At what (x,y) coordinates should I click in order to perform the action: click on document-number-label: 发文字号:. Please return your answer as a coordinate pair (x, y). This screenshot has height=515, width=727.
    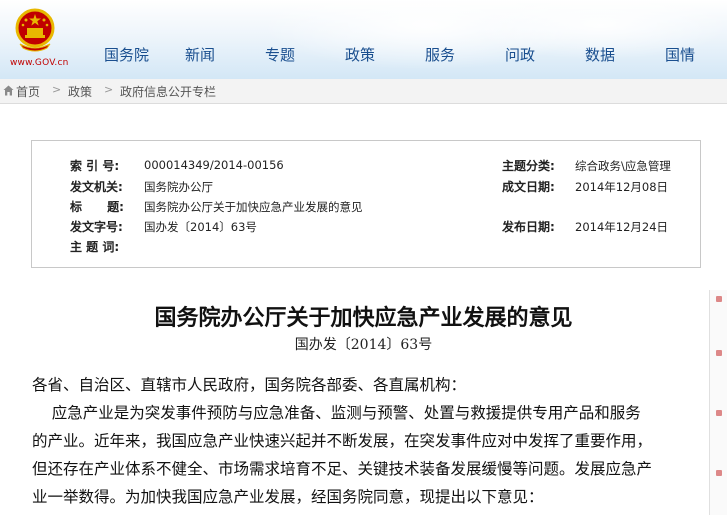
    Looking at the image, I should click on (96, 227).